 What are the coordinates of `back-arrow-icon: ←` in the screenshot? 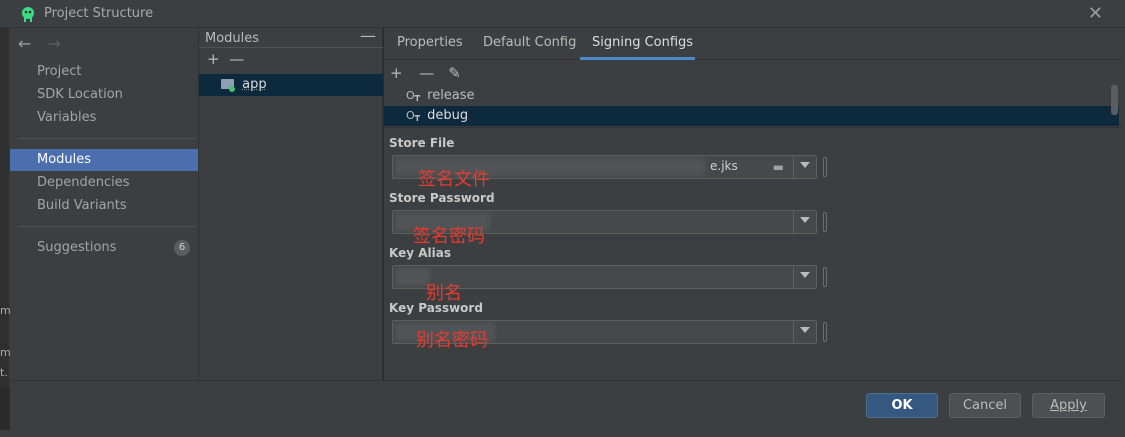 It's located at (24, 43).